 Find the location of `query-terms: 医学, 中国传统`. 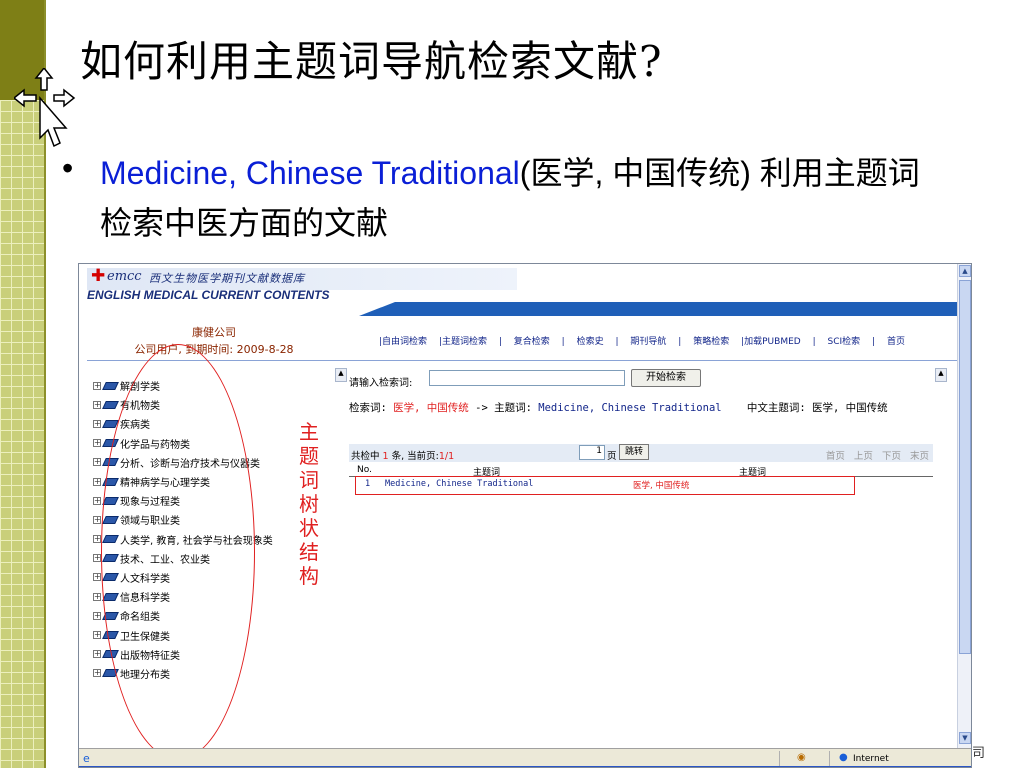

query-terms: 医学, 中国传统 is located at coordinates (431, 408).